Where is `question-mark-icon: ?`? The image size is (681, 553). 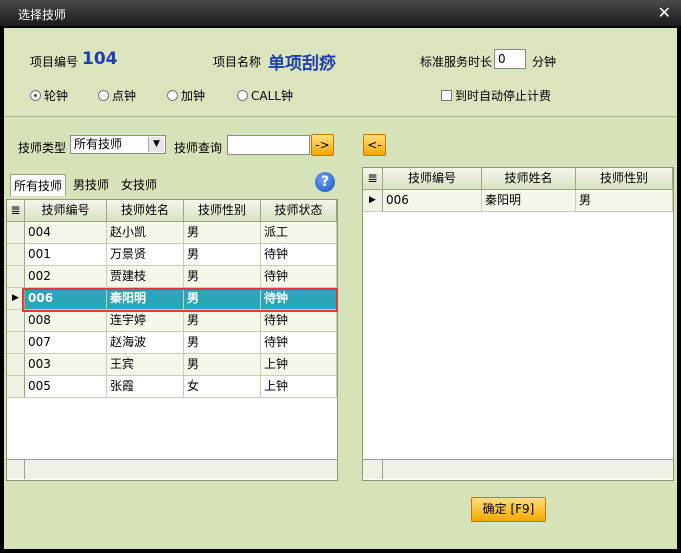 question-mark-icon: ? is located at coordinates (325, 182).